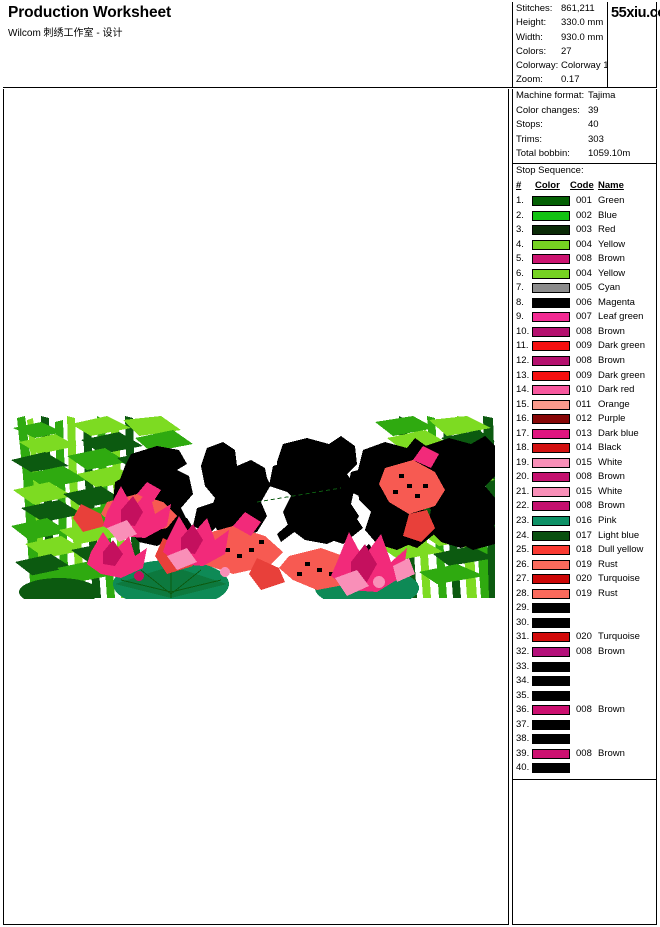  Describe the element at coordinates (584, 390) in the screenshot. I see `thread-code: 010` at that location.